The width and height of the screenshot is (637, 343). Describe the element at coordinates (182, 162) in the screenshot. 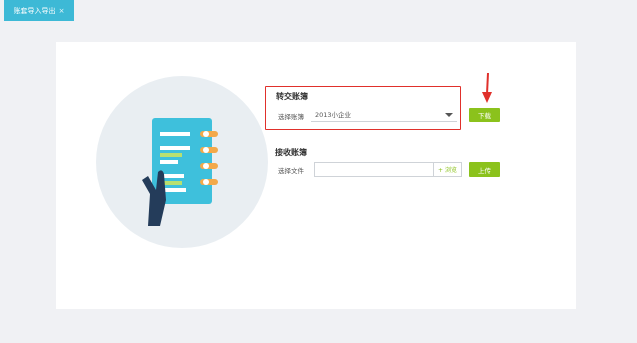

I see `ledger-illustration` at that location.